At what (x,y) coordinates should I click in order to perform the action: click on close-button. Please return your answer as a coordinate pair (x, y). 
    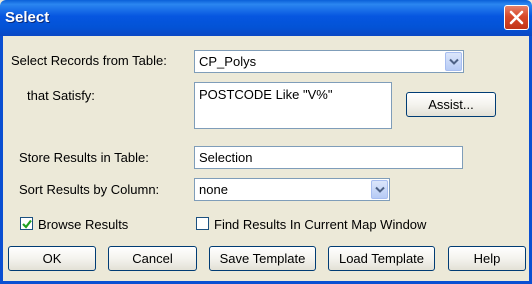
    Looking at the image, I should click on (516, 17).